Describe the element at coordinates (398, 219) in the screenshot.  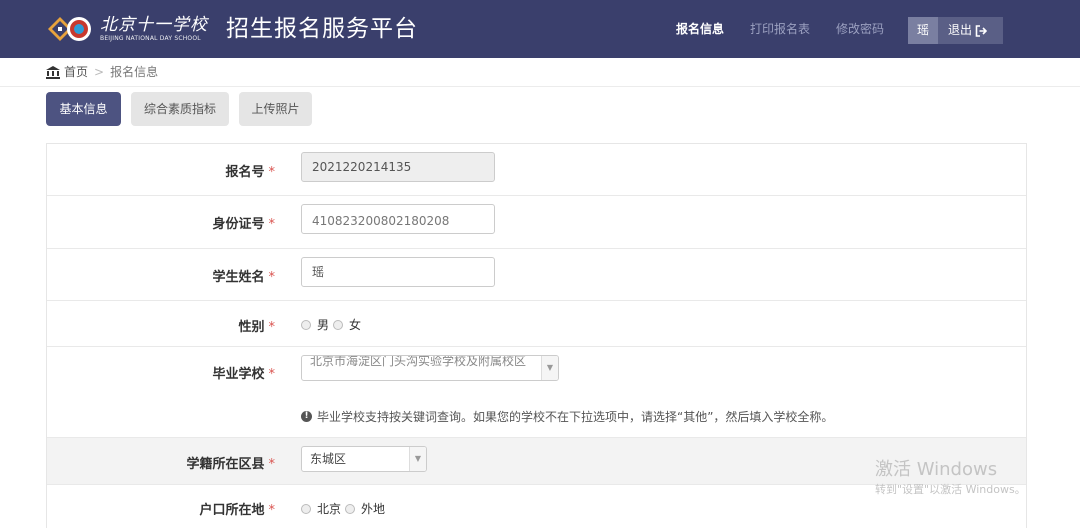
I see `id-no-field: 410823200802180208` at that location.